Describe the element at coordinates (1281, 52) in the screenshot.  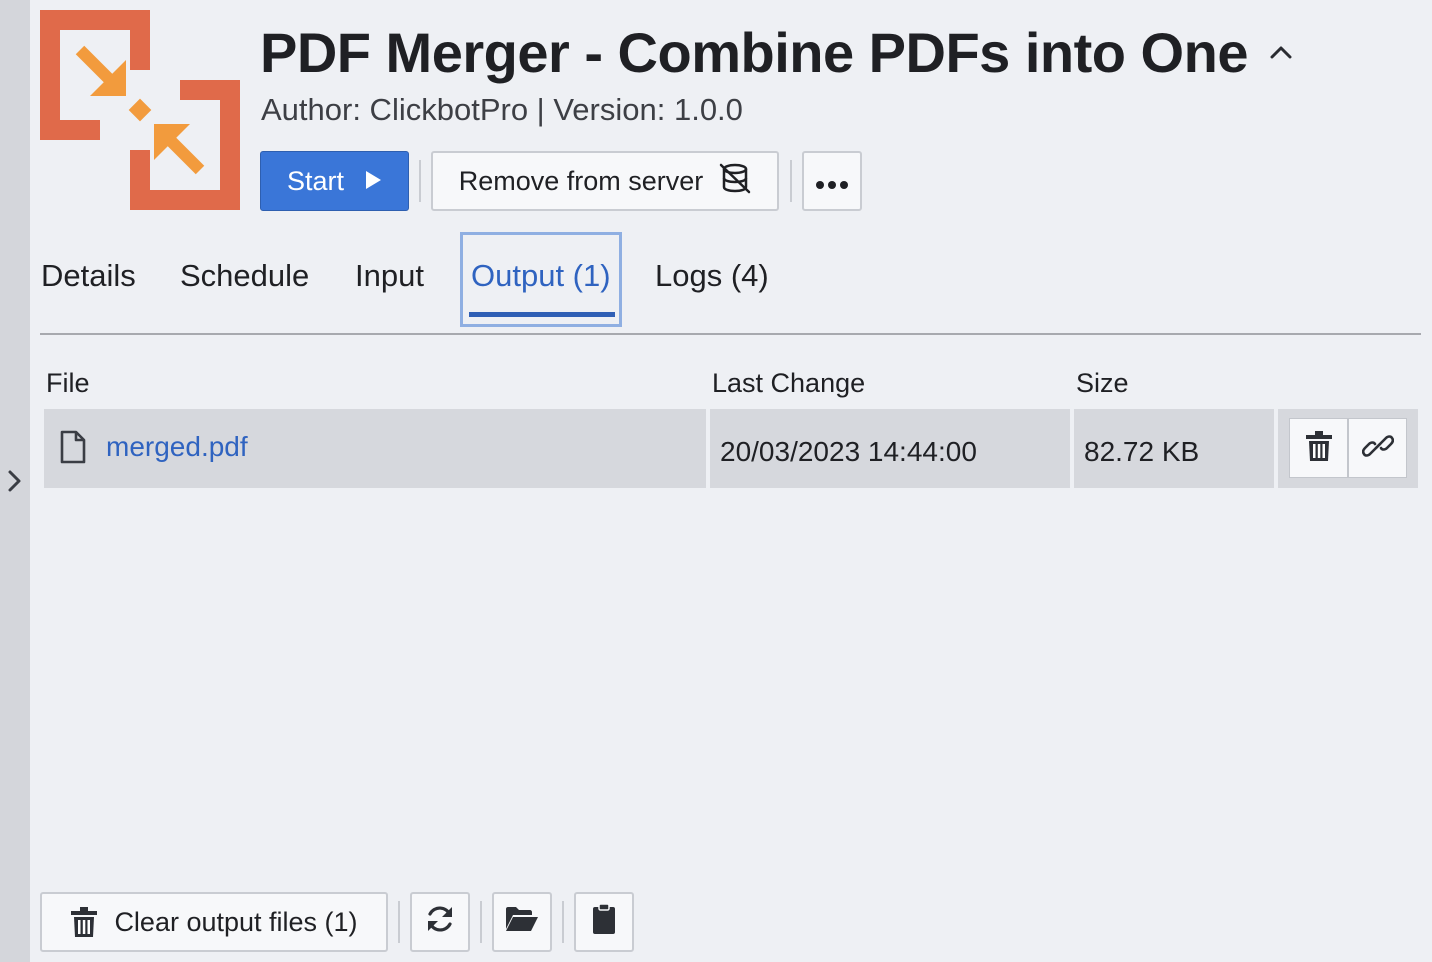
I see `chevron-up-icon` at that location.